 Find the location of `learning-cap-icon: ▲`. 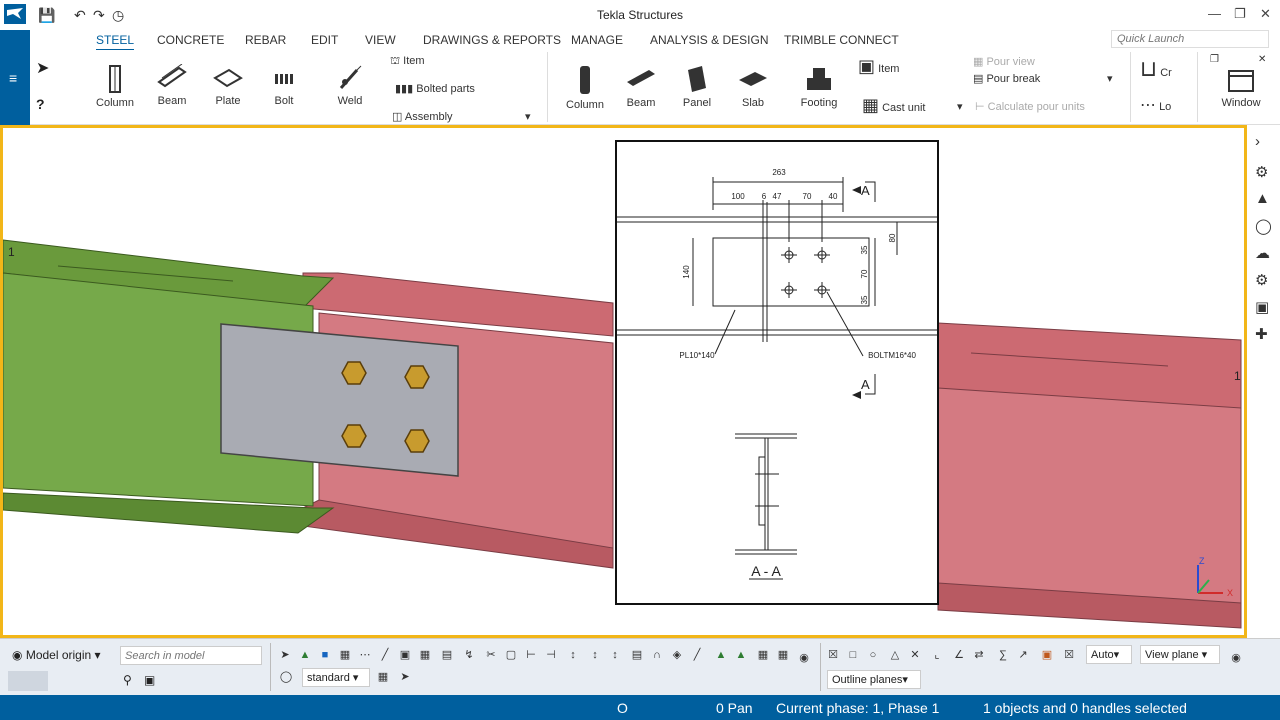

learning-cap-icon: ▲ is located at coordinates (1262, 198).